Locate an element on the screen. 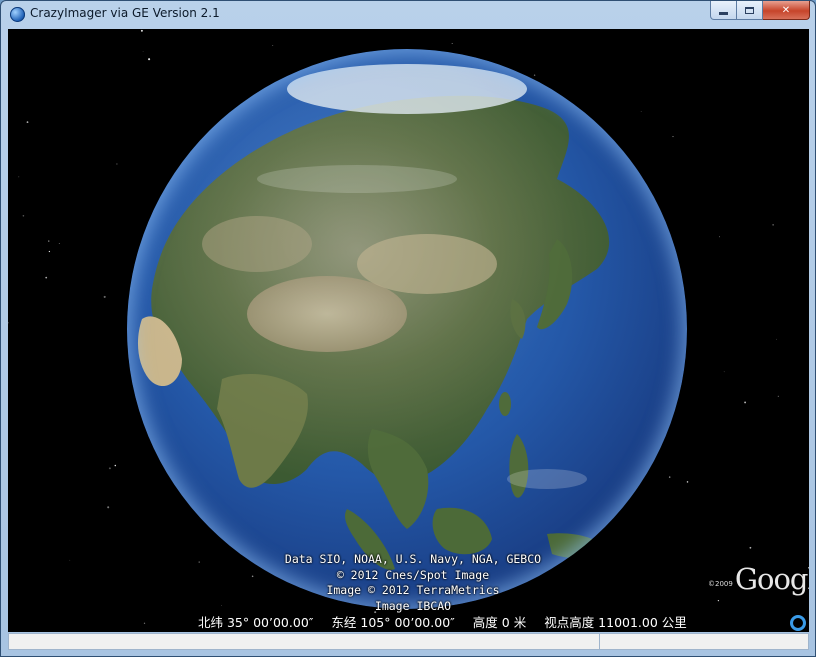 This screenshot has width=816, height=657. close-icon: ✕ is located at coordinates (786, 10).